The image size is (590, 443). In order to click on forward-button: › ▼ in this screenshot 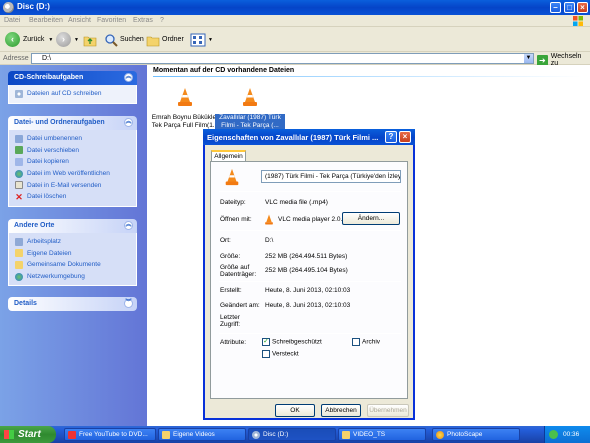, I will do `click(67, 39)`.